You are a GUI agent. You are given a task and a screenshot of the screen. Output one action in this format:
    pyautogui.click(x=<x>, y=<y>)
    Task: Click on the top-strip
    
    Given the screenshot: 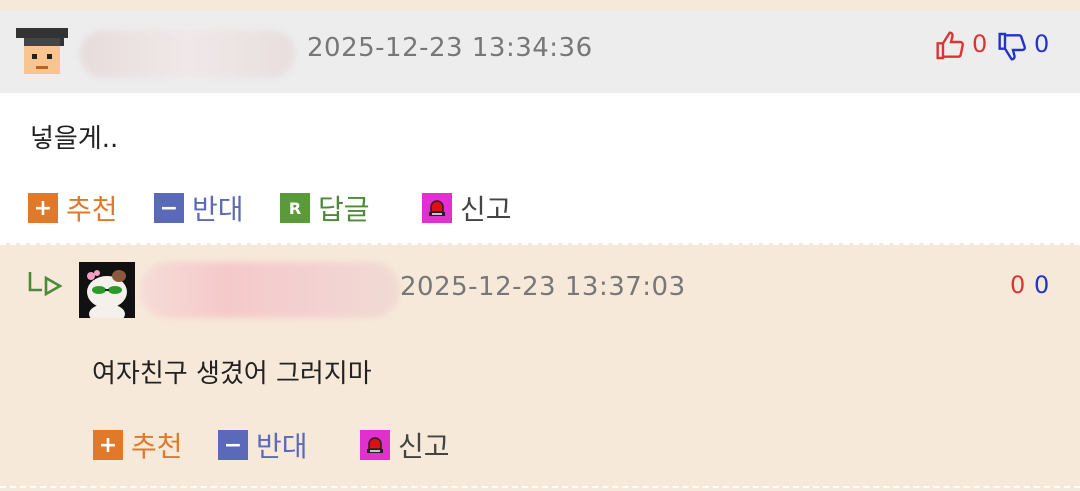 What is the action you would take?
    pyautogui.click(x=540, y=5)
    